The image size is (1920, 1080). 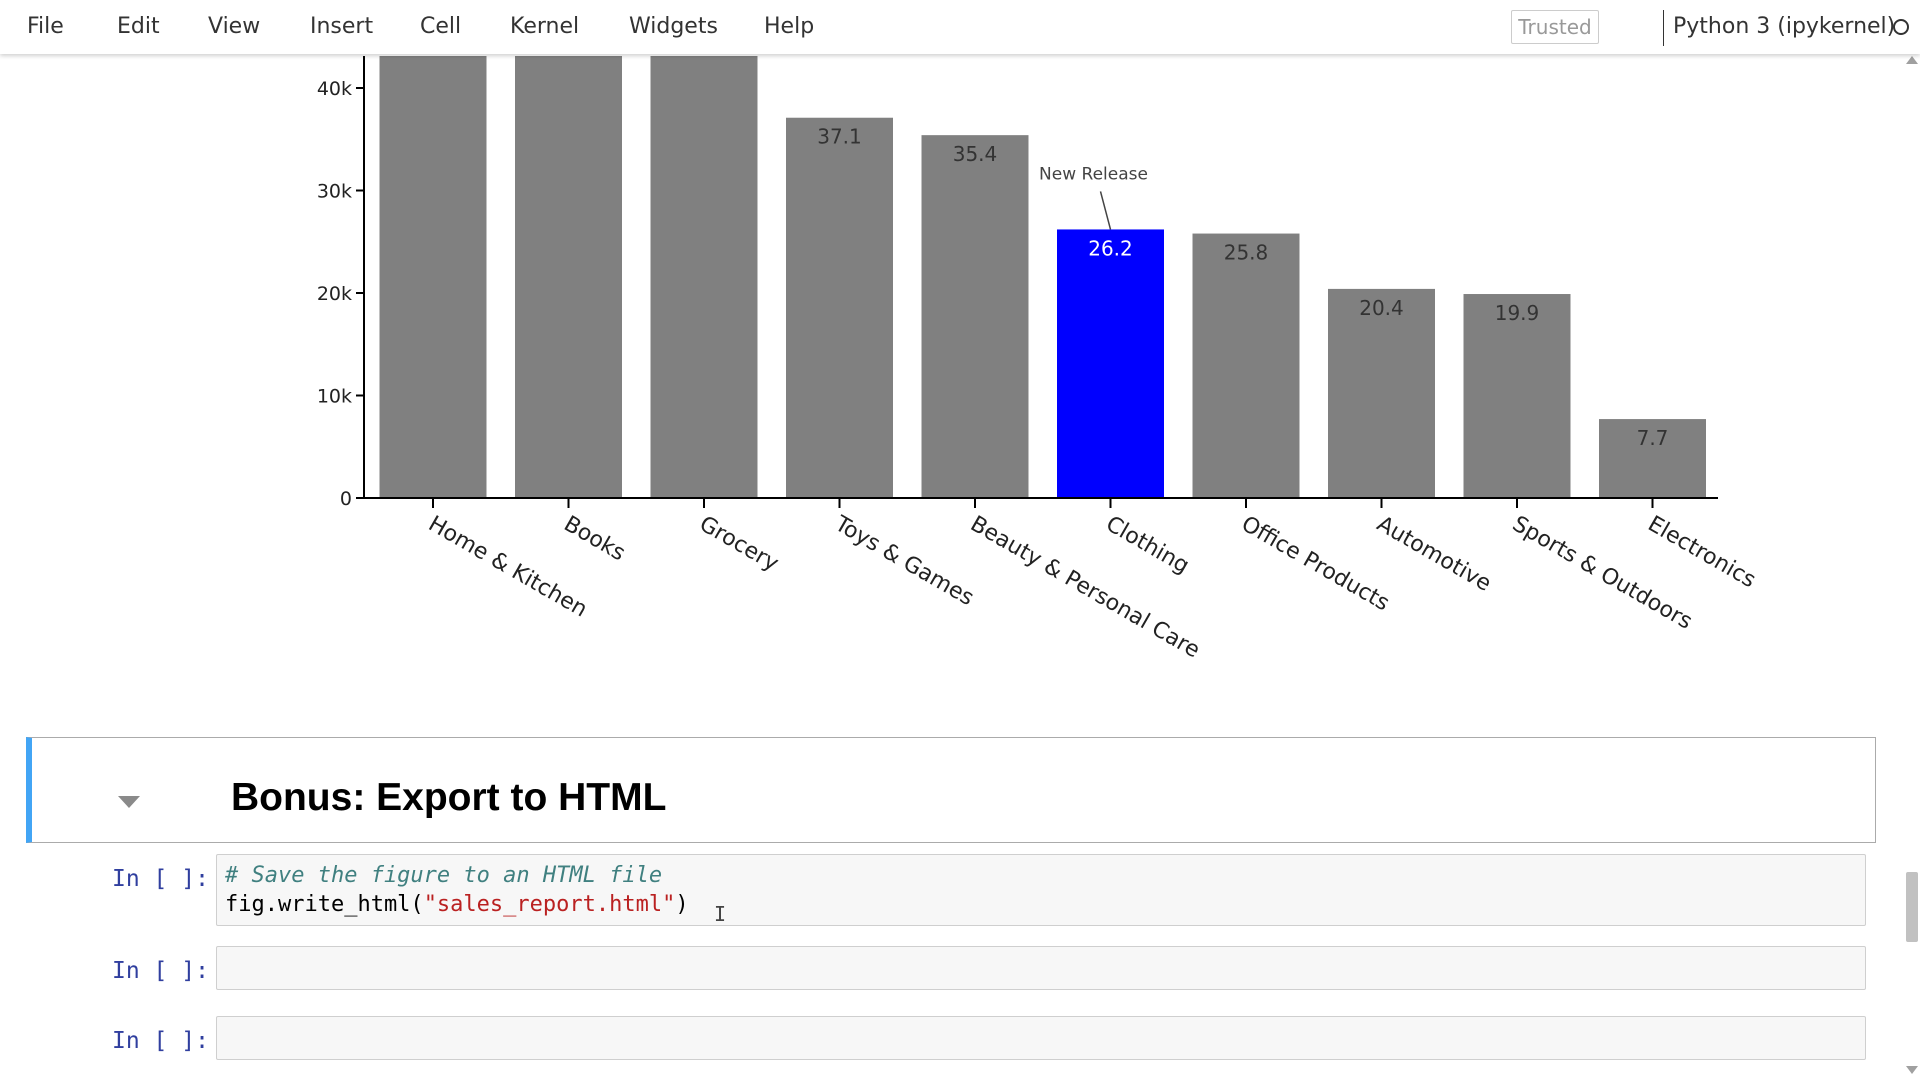 I want to click on scroll-thumb, so click(x=1912, y=907).